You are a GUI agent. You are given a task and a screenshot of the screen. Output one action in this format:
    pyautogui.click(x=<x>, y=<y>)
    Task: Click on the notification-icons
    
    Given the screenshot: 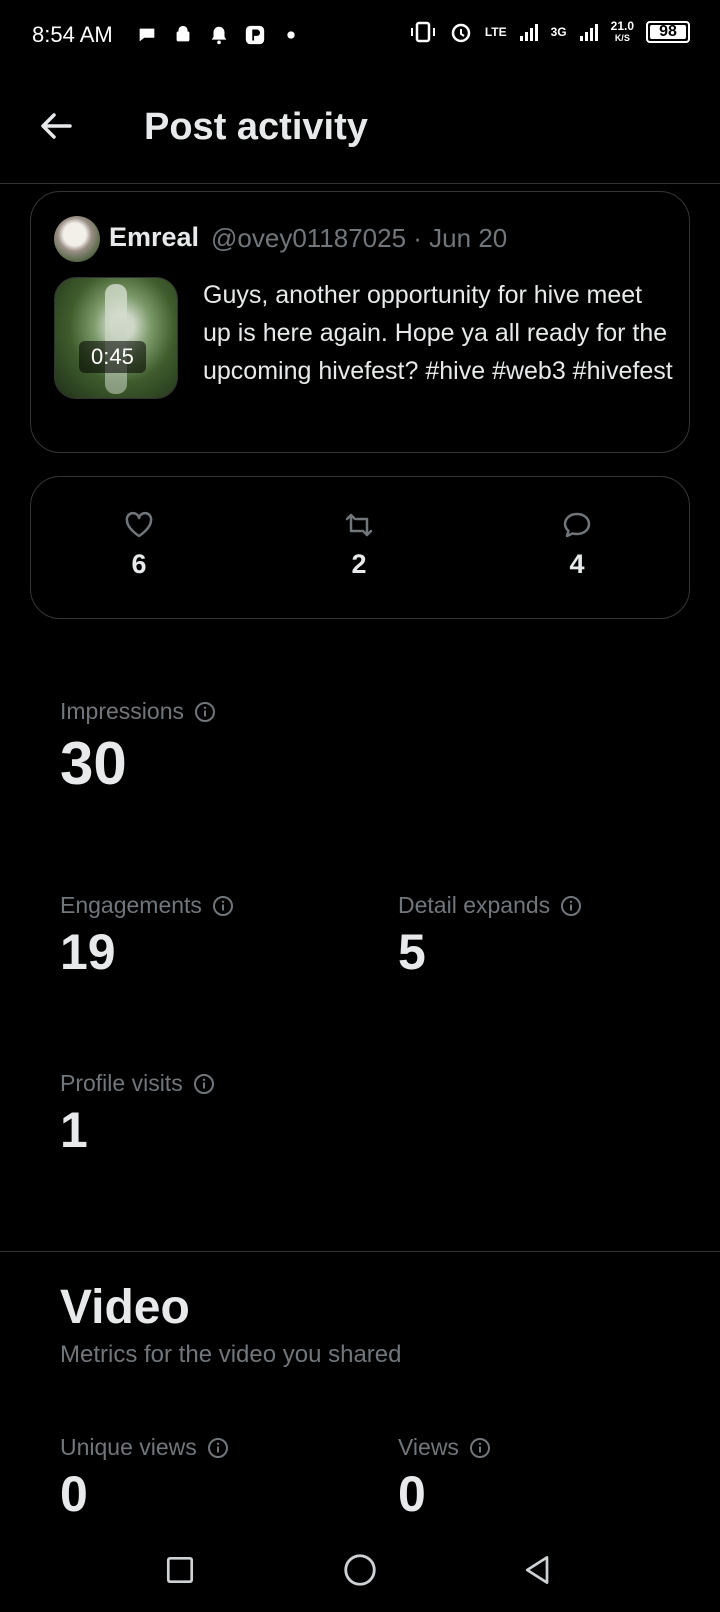 What is the action you would take?
    pyautogui.click(x=219, y=35)
    